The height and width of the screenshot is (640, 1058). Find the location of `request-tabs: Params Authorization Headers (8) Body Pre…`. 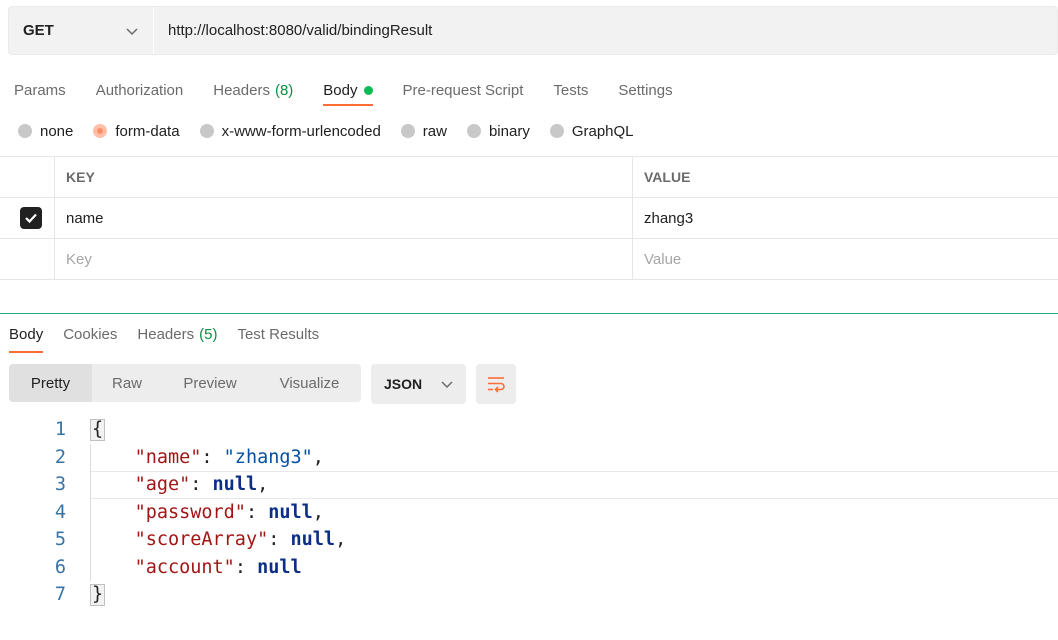

request-tabs: Params Authorization Headers (8) Body Pre… is located at coordinates (358, 90).